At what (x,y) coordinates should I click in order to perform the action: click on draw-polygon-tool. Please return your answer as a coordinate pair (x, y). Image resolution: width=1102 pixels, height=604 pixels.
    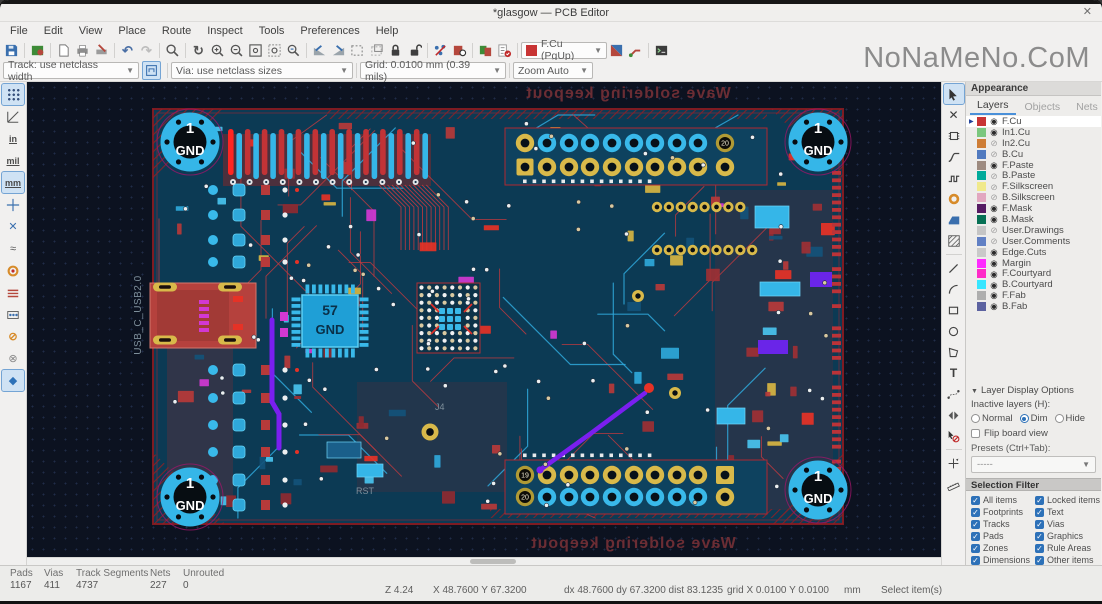
    Looking at the image, I should click on (954, 352).